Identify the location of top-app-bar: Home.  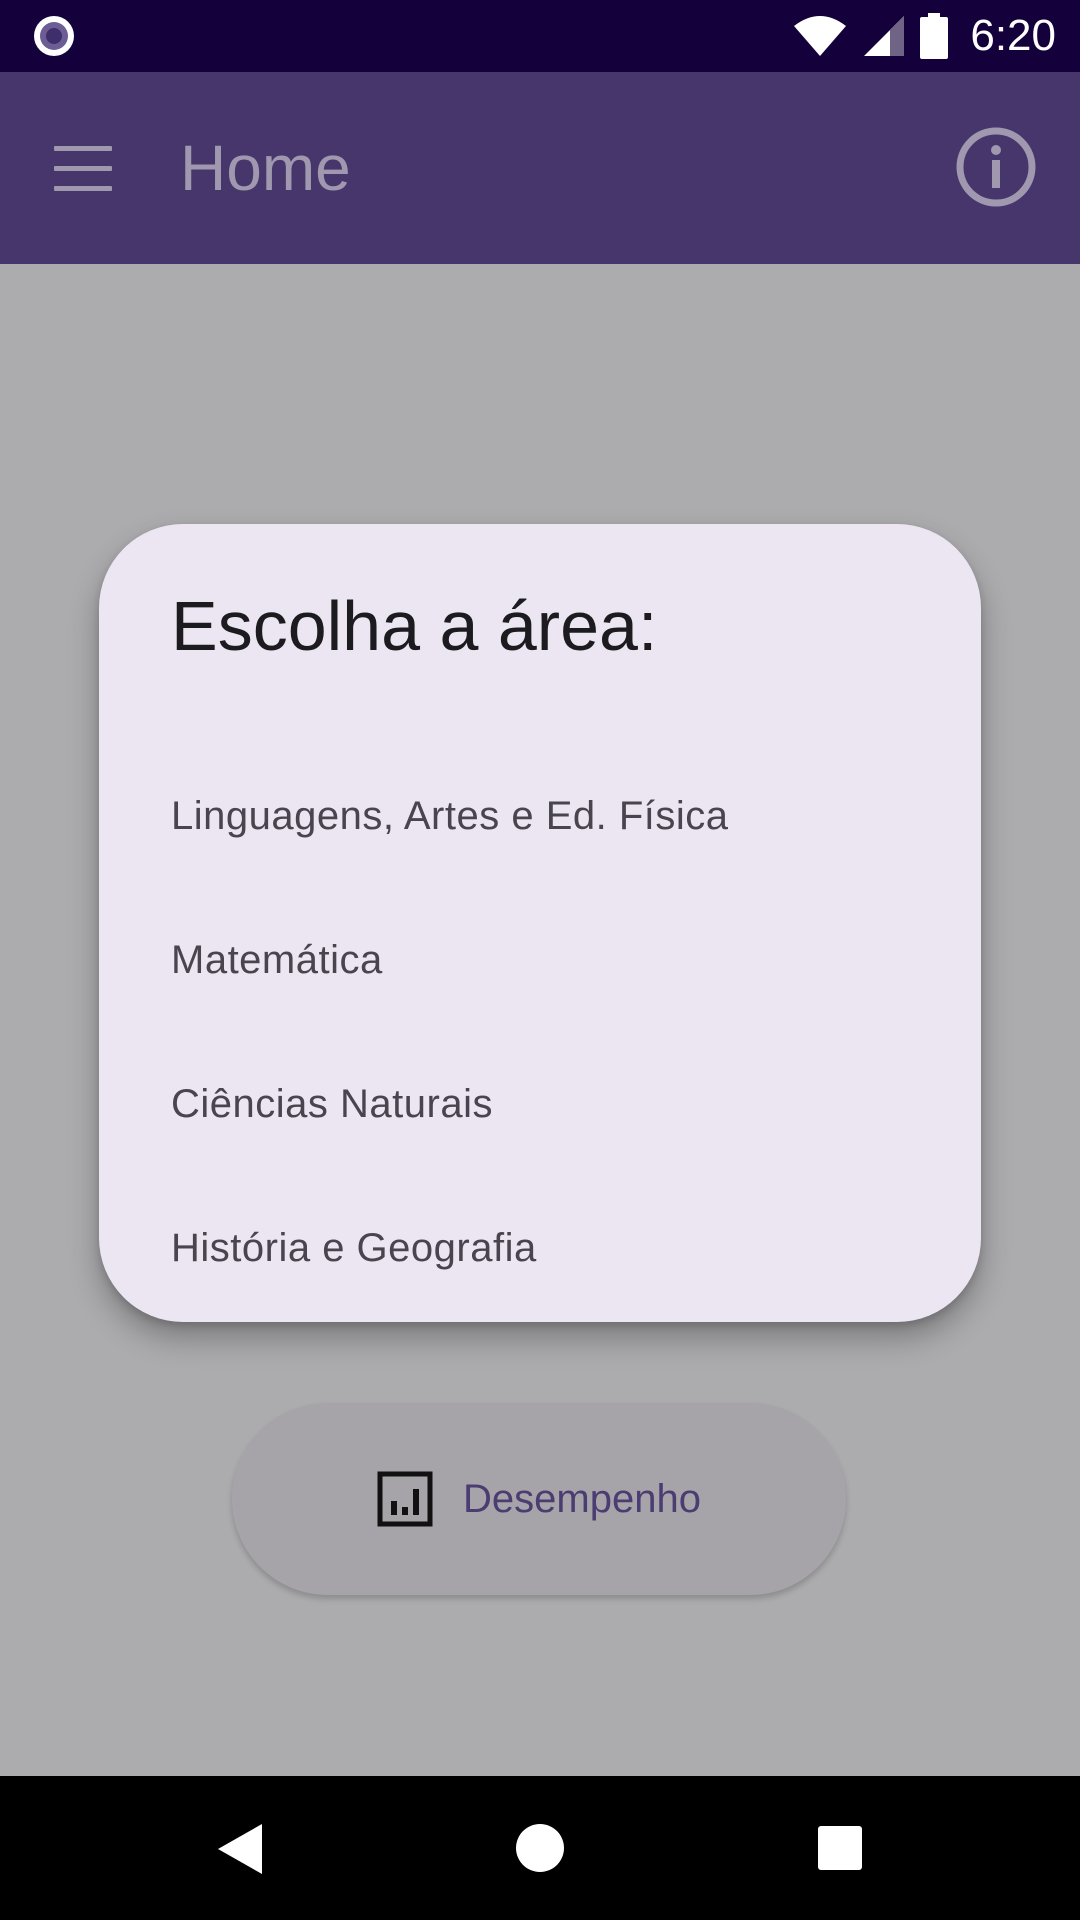
(540, 168).